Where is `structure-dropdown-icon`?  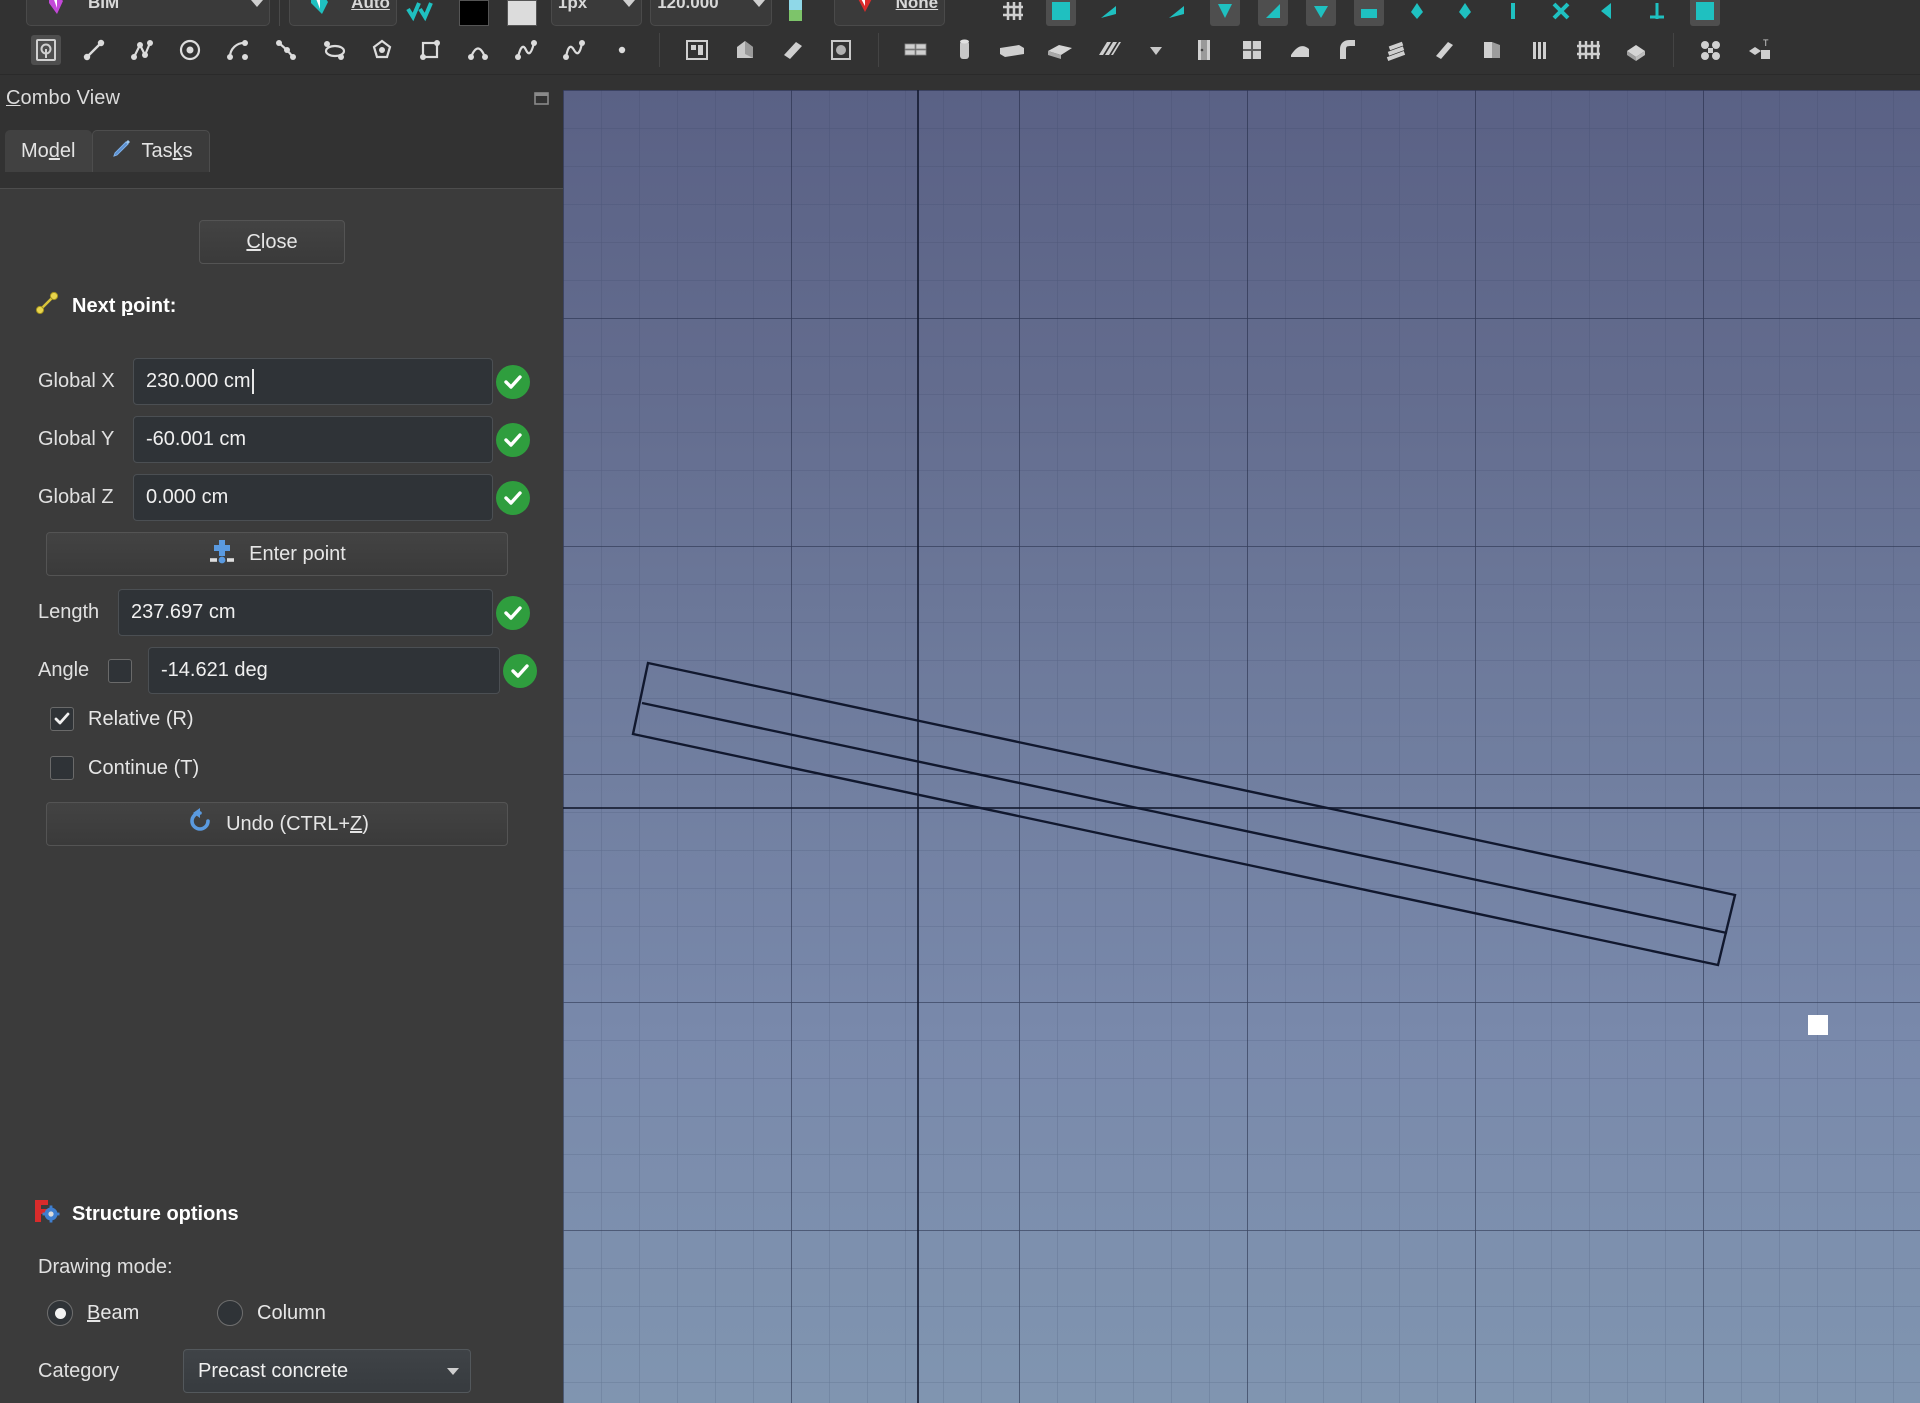
structure-dropdown-icon is located at coordinates (1156, 50).